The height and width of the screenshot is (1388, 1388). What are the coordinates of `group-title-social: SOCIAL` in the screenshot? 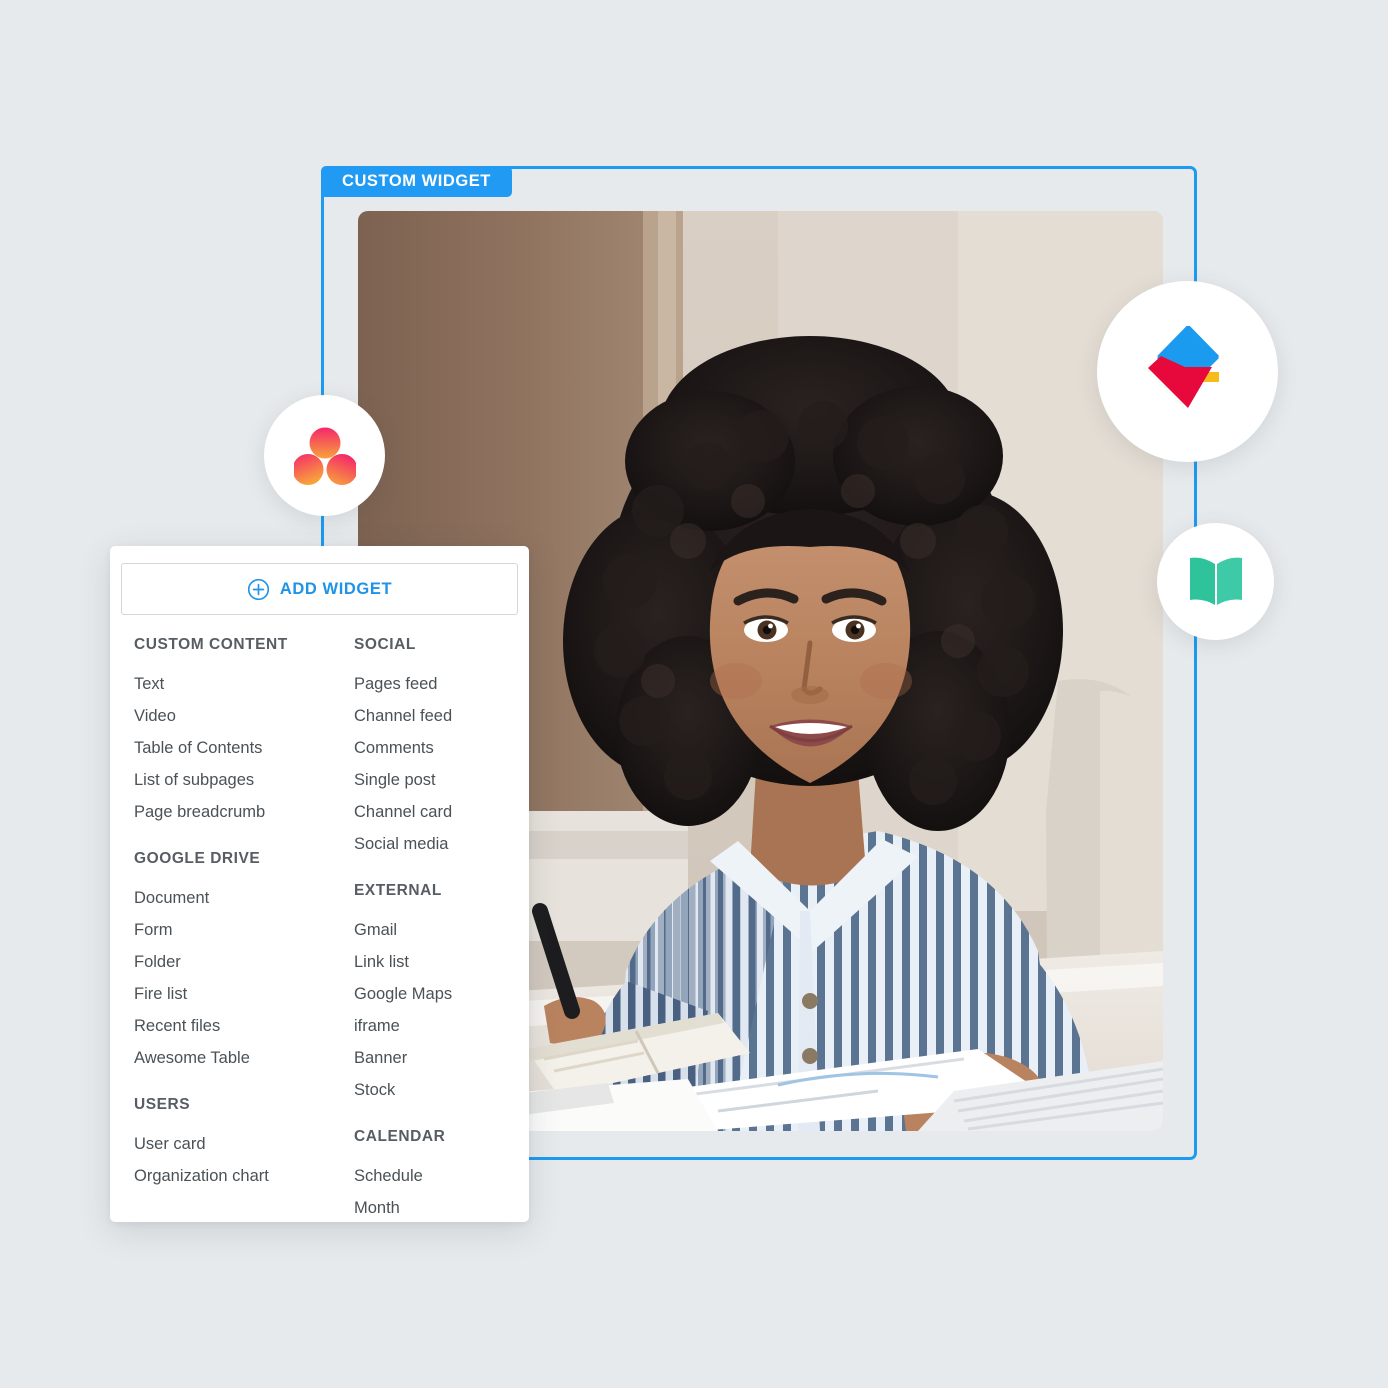 It's located at (385, 644).